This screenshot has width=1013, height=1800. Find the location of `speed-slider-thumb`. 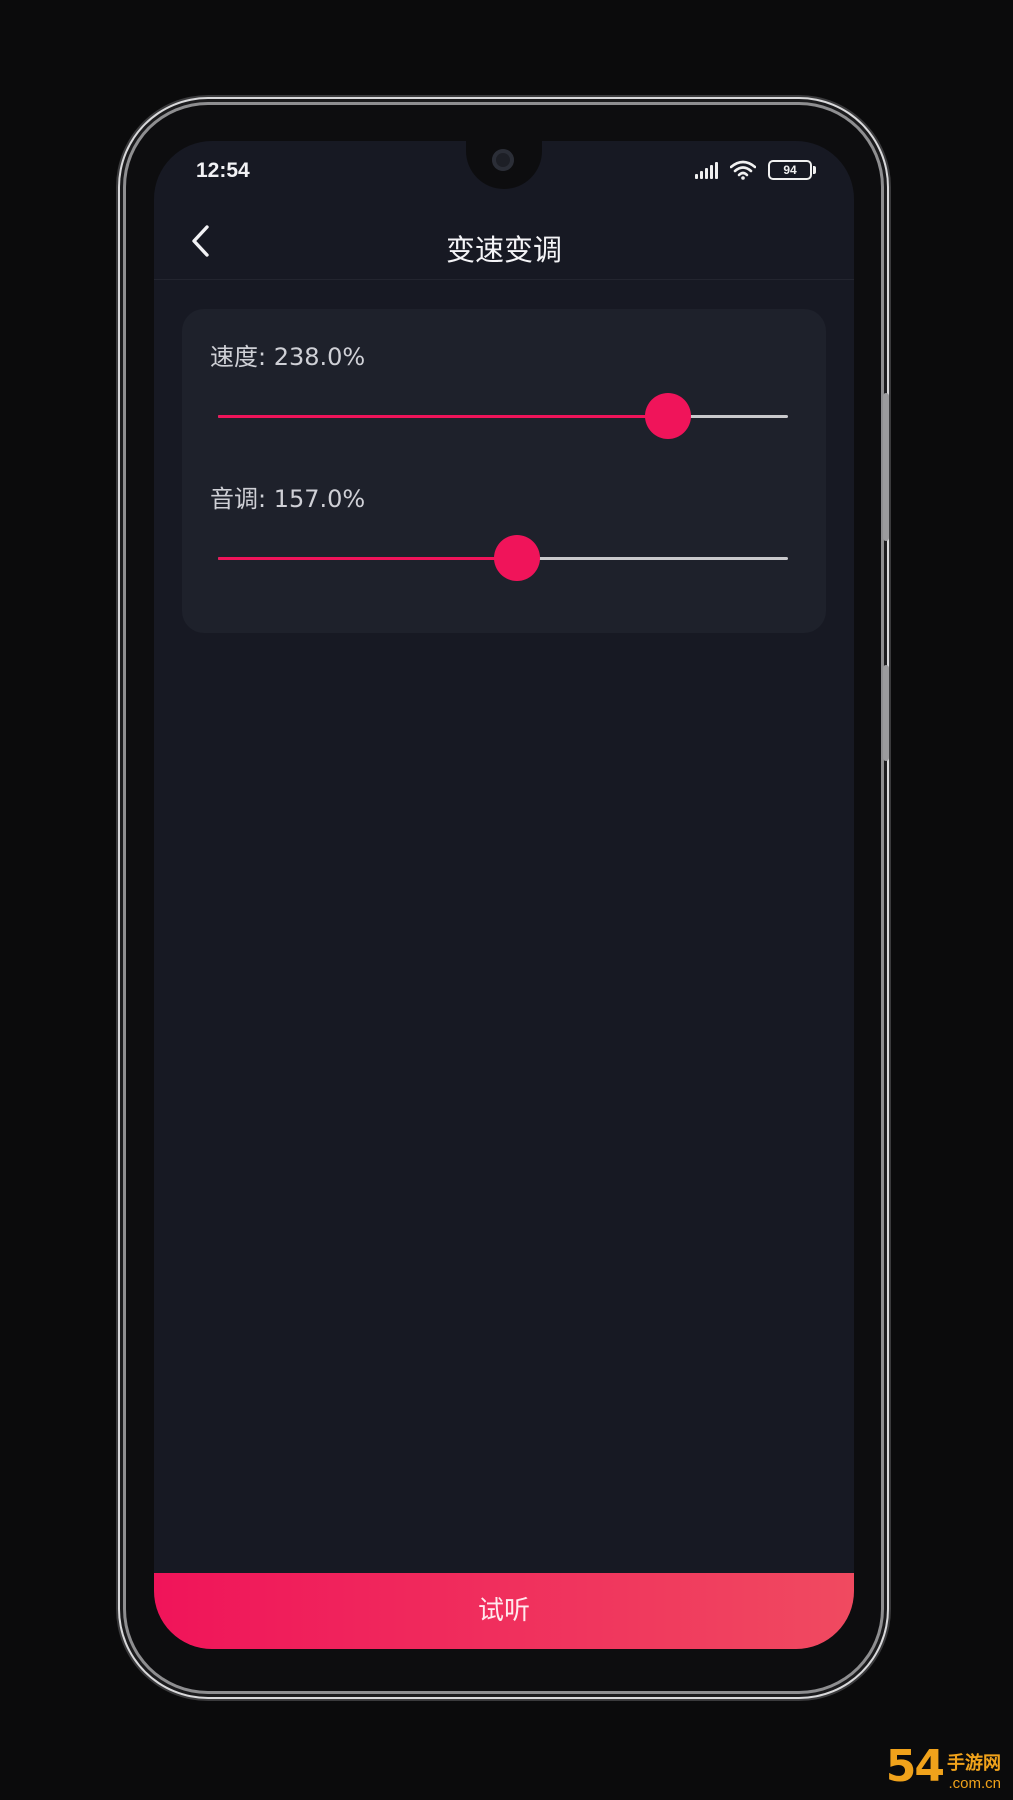

speed-slider-thumb is located at coordinates (668, 416).